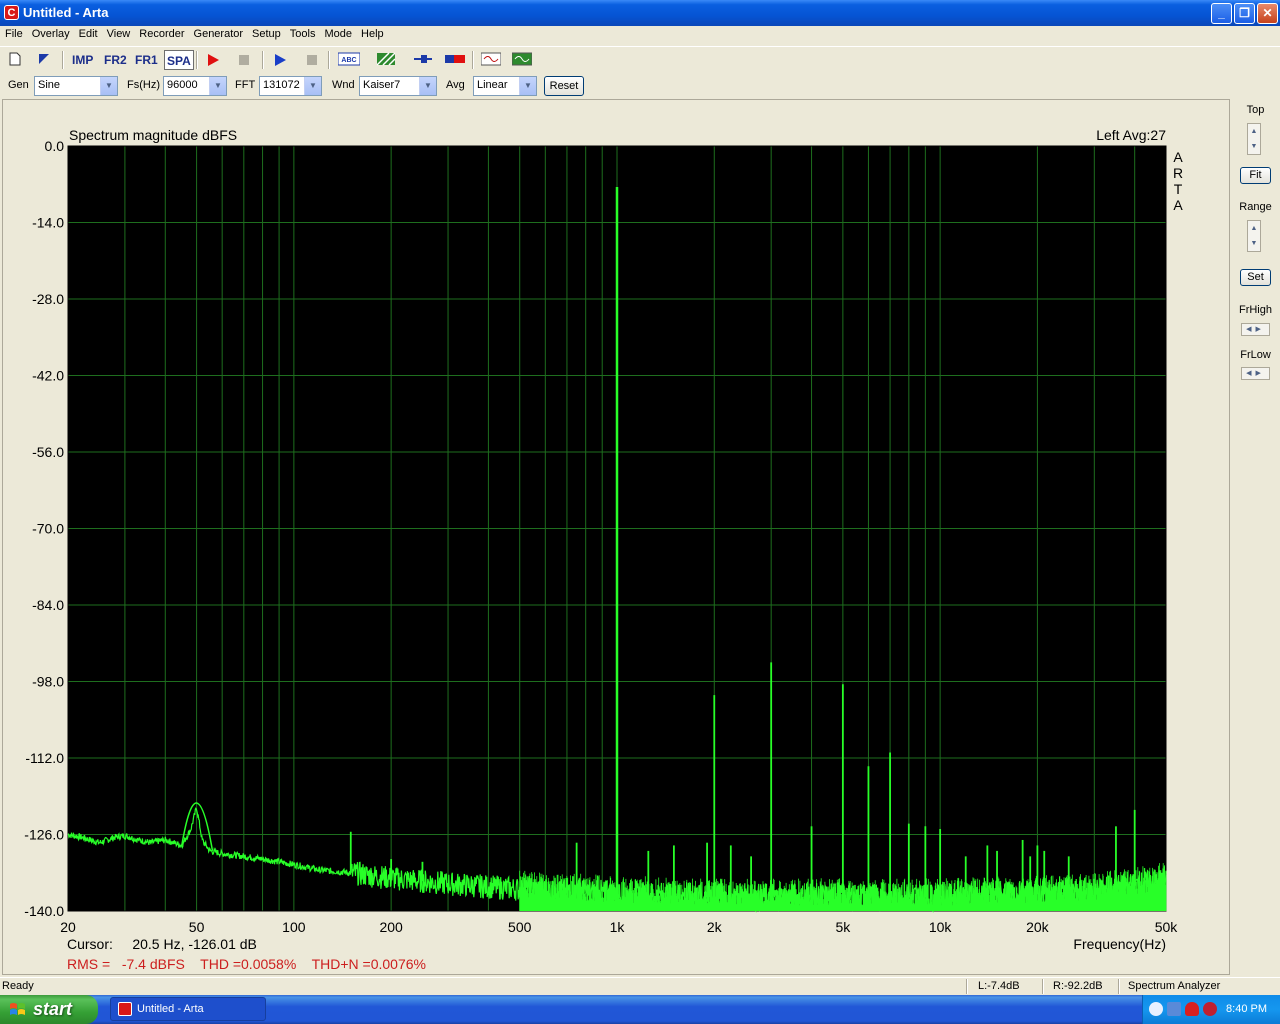 This screenshot has width=1280, height=1024. What do you see at coordinates (266, 33) in the screenshot?
I see `menu-setup: Setup` at bounding box center [266, 33].